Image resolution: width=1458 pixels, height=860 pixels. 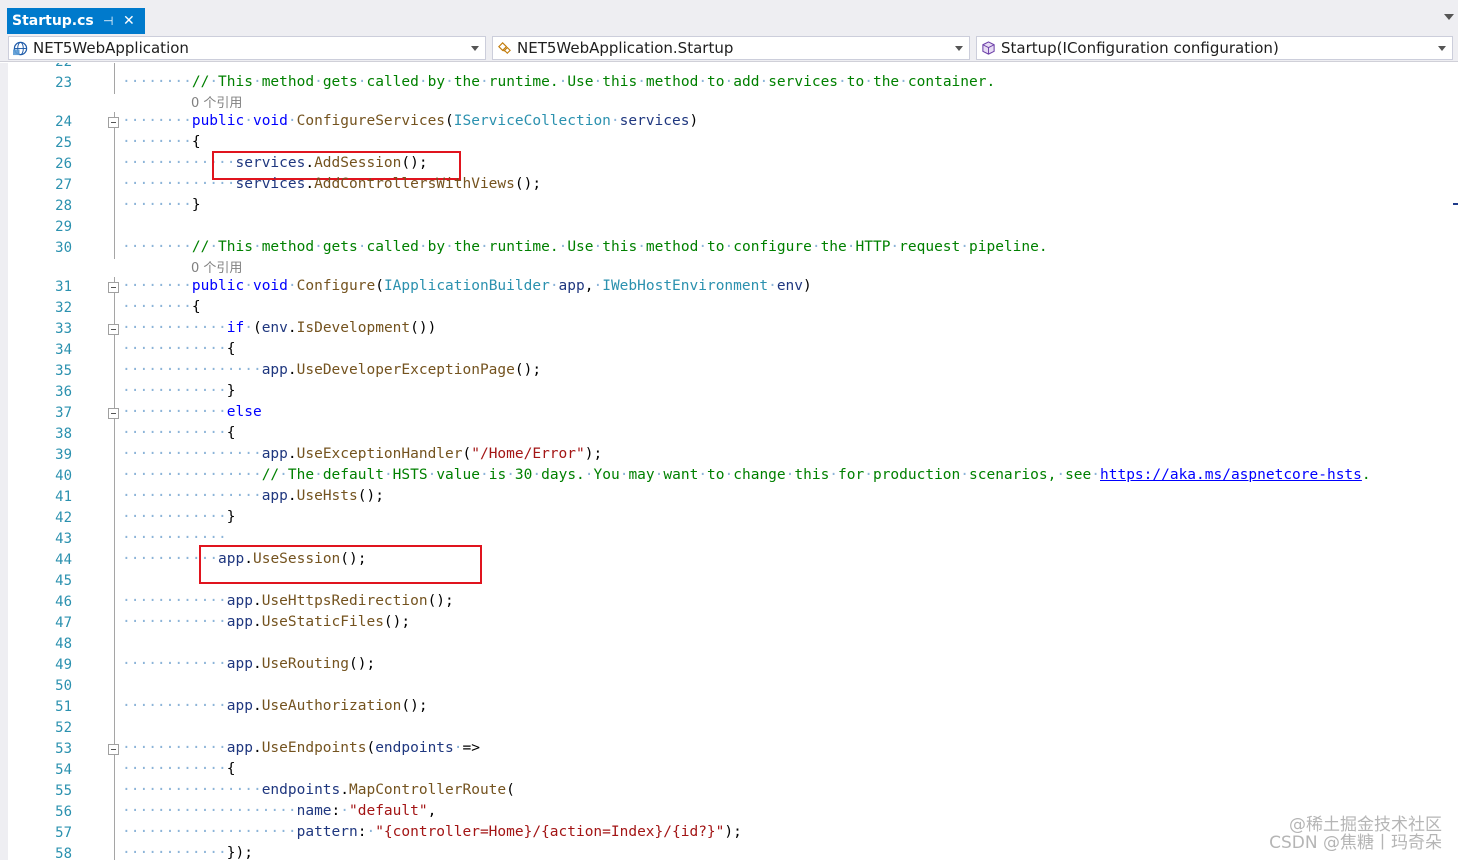 What do you see at coordinates (405, 370) in the screenshot?
I see `method-token: UseDeveloperExceptionPage` at bounding box center [405, 370].